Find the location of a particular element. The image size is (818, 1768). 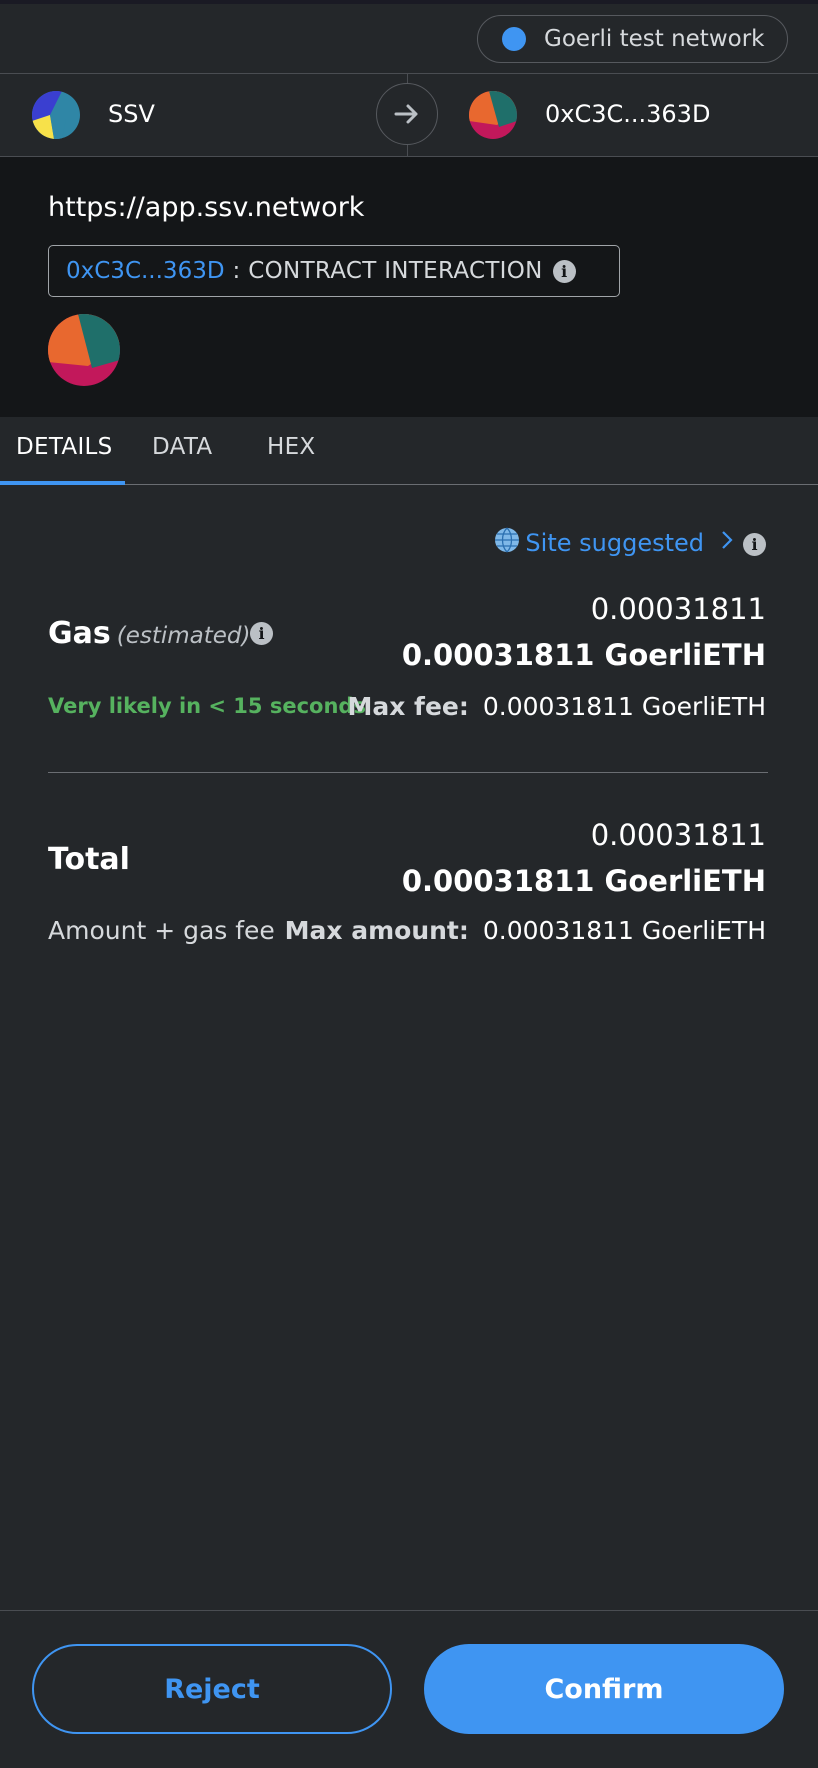

total-value: 0.00031811 is located at coordinates (678, 835).